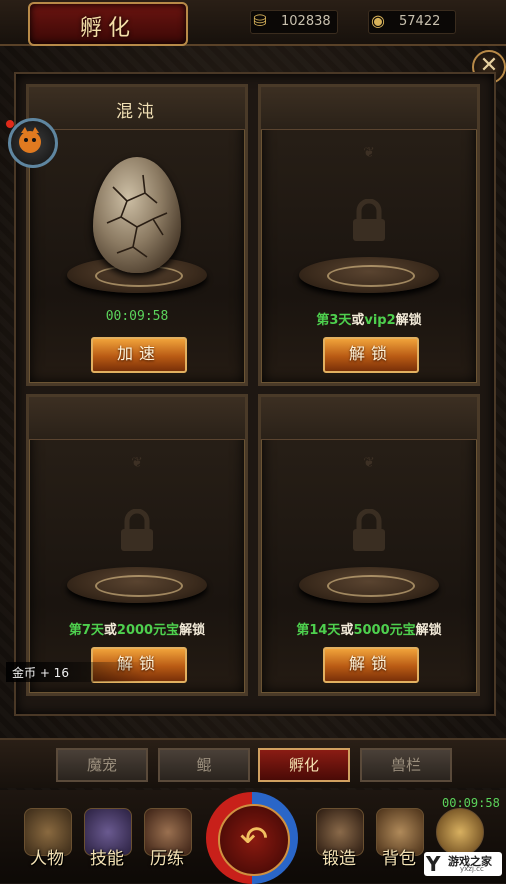  I want to click on tab-pet: 魔宠, so click(102, 765).